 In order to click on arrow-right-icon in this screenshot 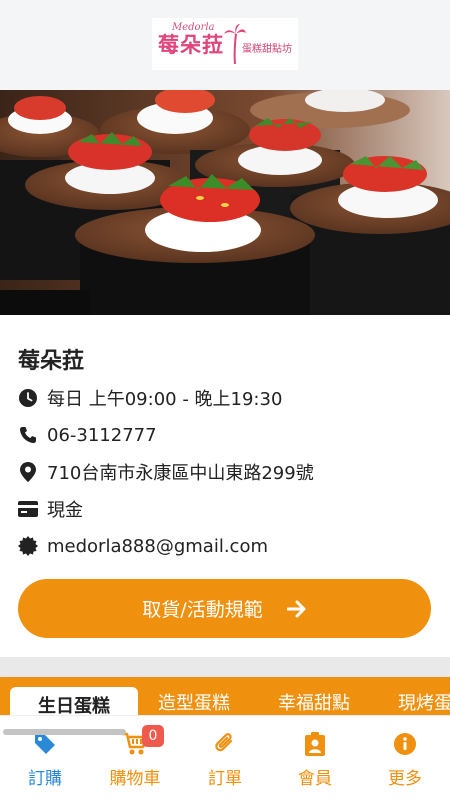, I will do `click(296, 609)`.